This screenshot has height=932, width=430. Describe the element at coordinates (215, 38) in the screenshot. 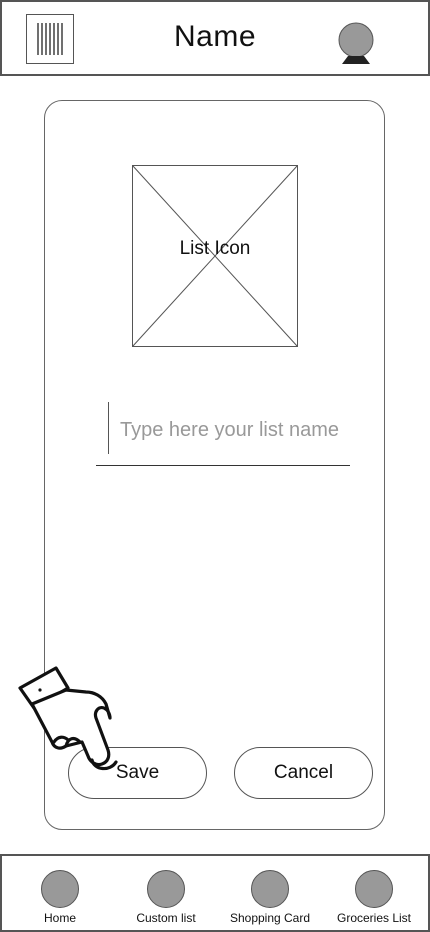

I see `app-header: Name` at that location.